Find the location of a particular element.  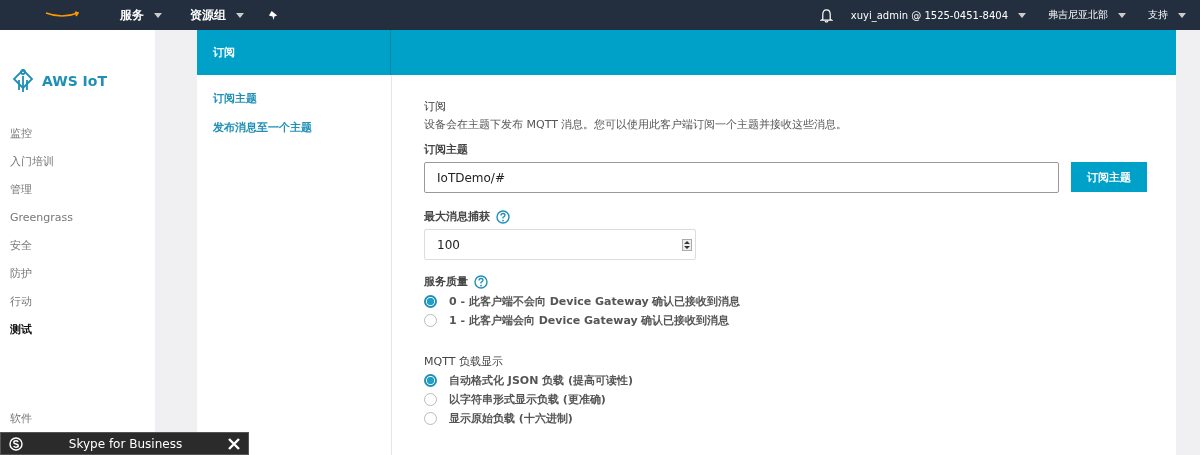

sidebar-item: 测试 is located at coordinates (82, 330).